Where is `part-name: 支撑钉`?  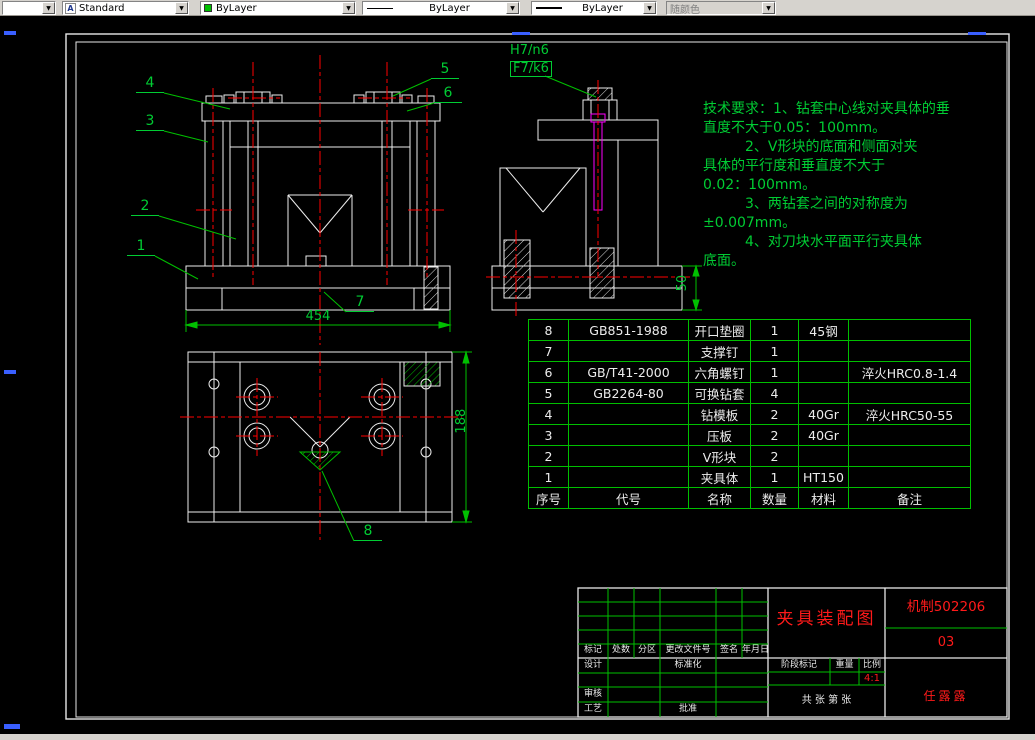 part-name: 支撑钉 is located at coordinates (719, 351).